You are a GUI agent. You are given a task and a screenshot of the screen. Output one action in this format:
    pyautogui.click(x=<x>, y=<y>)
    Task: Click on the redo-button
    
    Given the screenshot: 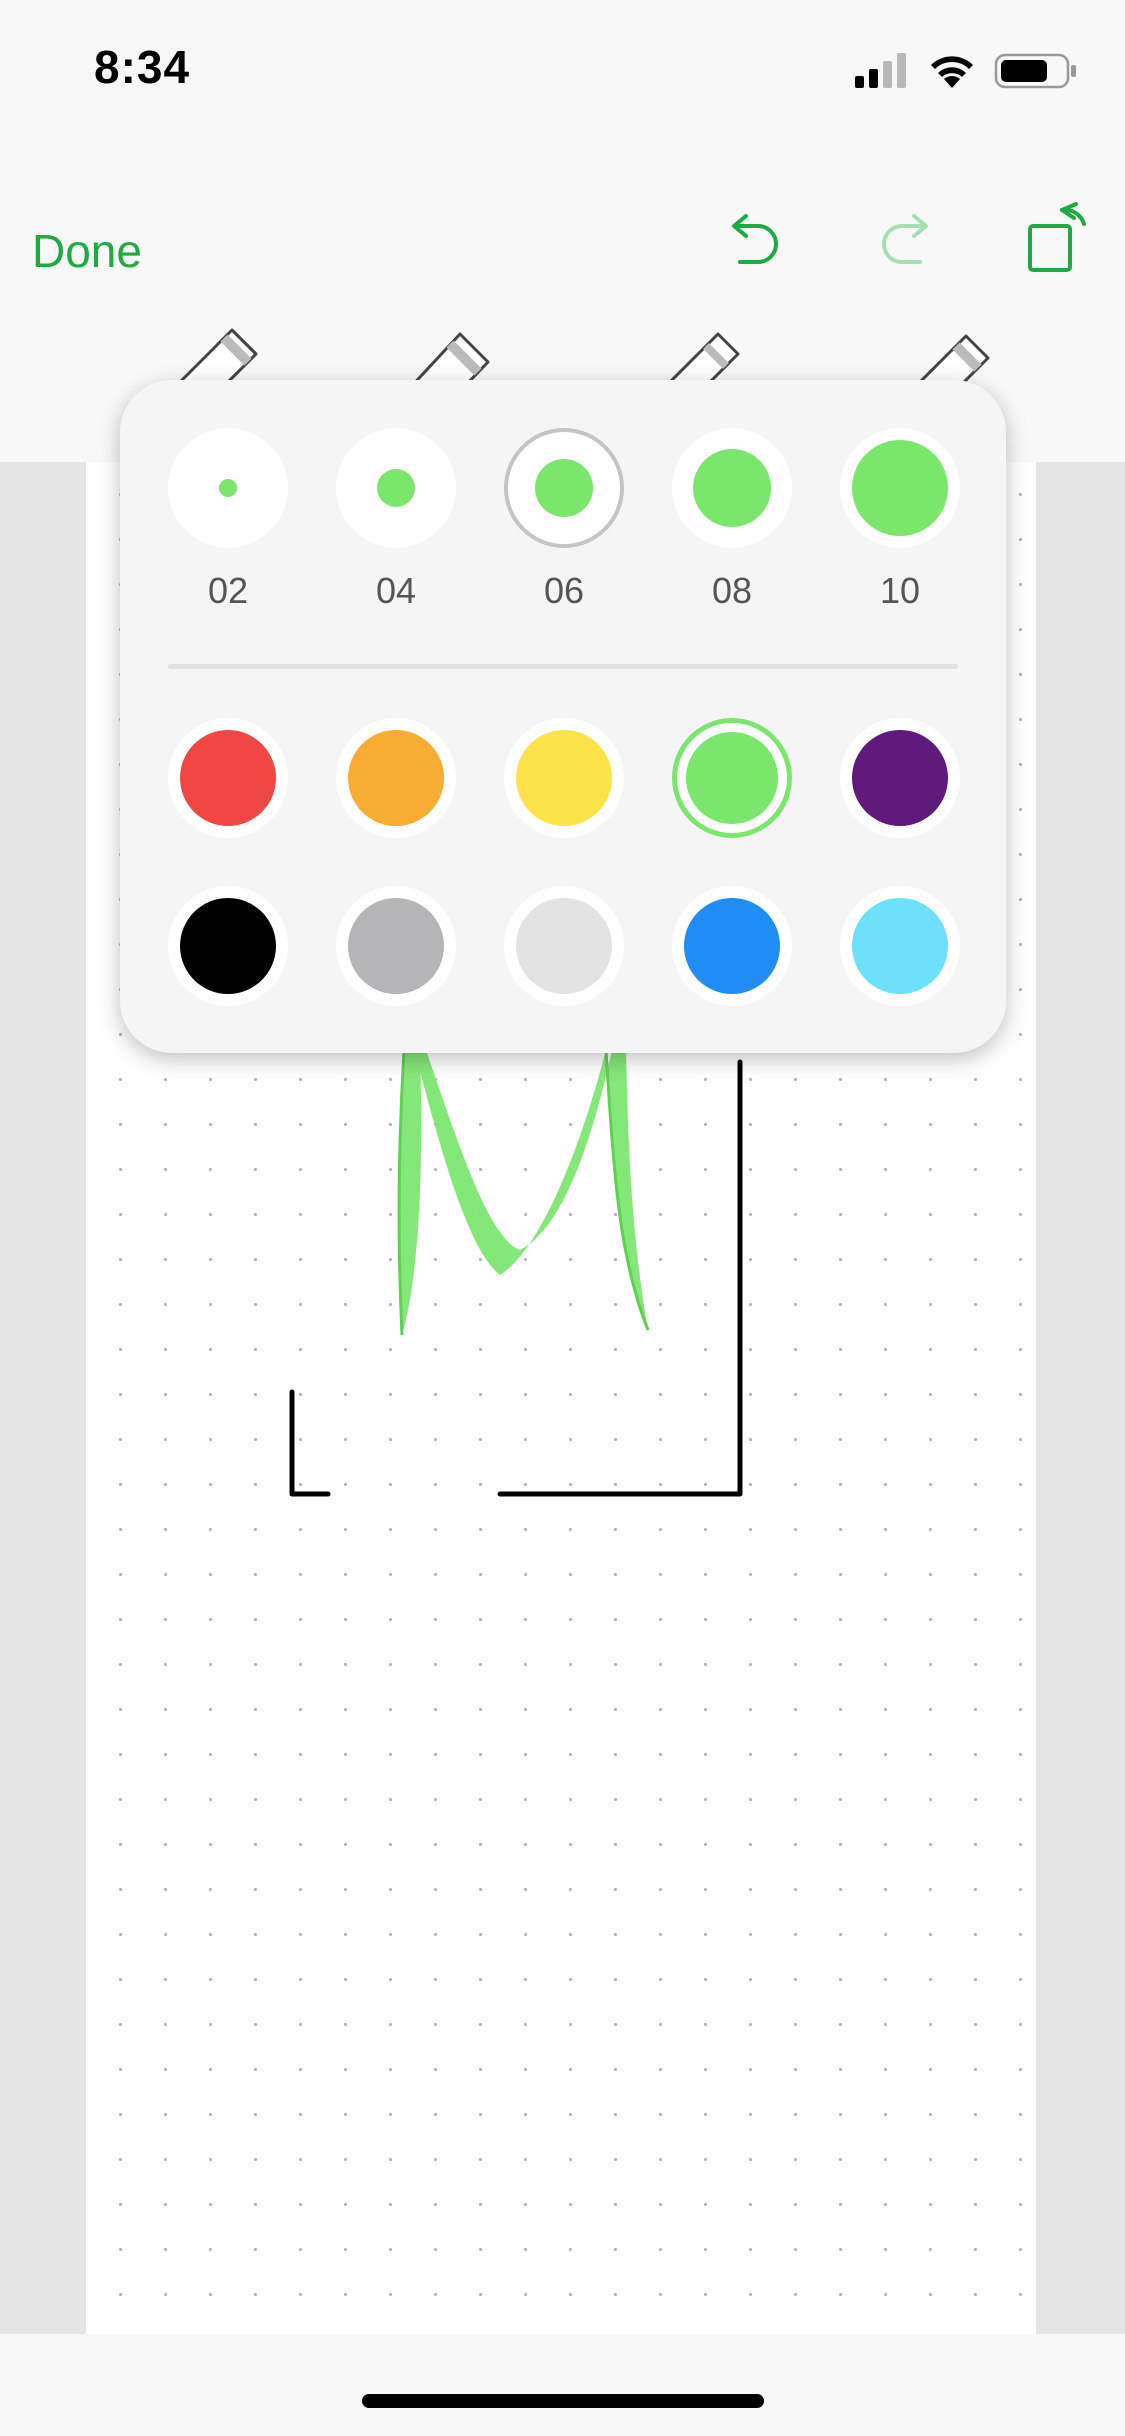 What is the action you would take?
    pyautogui.click(x=904, y=244)
    